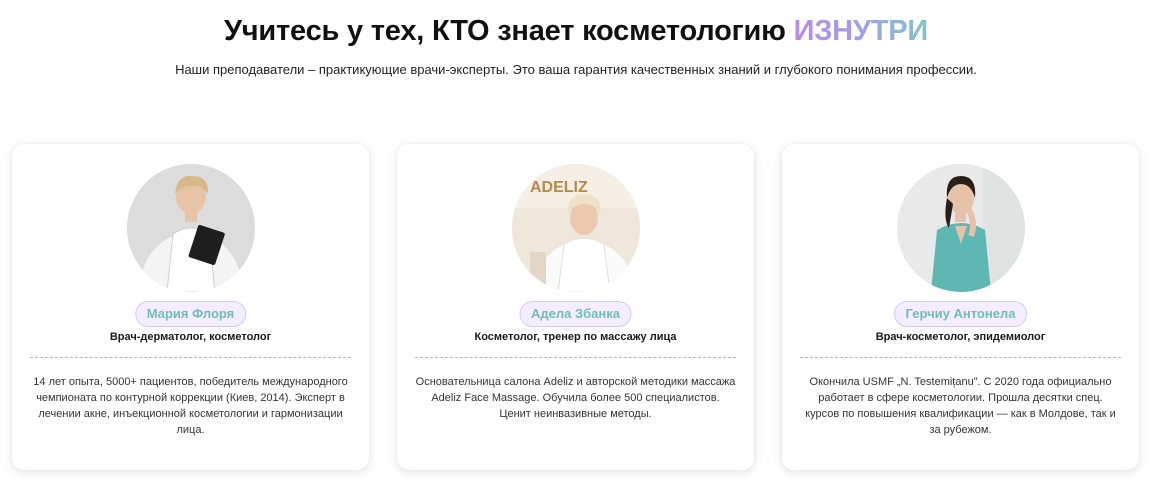 Image resolution: width=1152 pixels, height=484 pixels. Describe the element at coordinates (575, 314) in the screenshot. I see `teacher-name-badge: Адела Збанка` at that location.